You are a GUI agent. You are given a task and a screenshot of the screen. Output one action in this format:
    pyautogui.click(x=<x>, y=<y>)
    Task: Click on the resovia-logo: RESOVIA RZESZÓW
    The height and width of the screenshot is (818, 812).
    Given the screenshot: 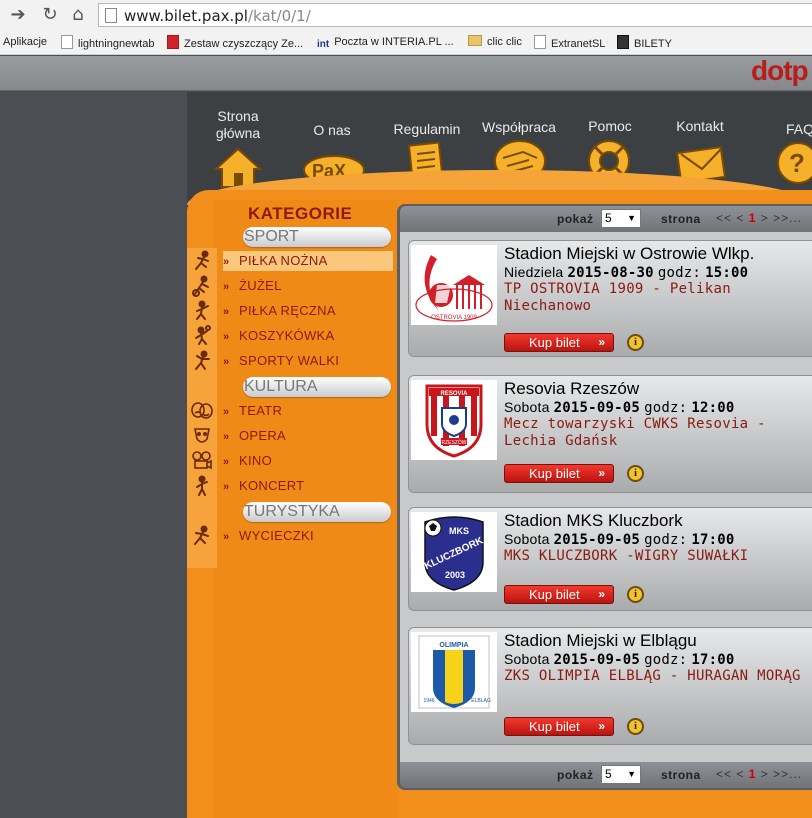 What is the action you would take?
    pyautogui.click(x=454, y=420)
    